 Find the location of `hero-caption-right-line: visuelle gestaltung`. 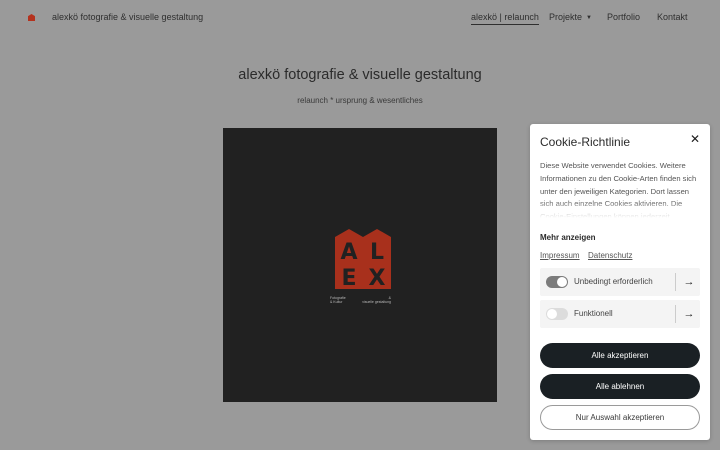

hero-caption-right-line: visuelle gestaltung is located at coordinates (376, 302).